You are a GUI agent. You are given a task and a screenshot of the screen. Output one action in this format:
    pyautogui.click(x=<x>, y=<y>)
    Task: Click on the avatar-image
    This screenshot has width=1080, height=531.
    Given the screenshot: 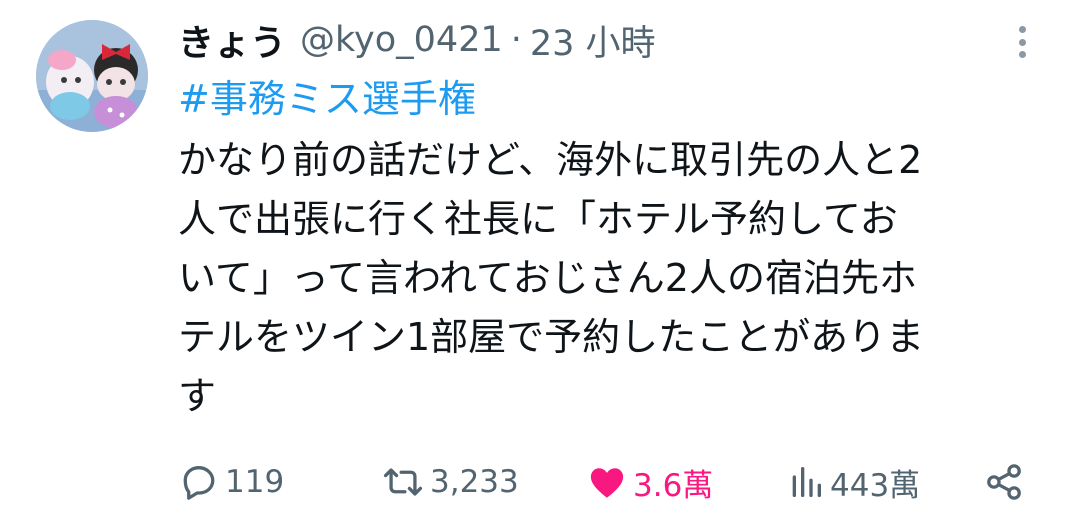 What is the action you would take?
    pyautogui.click(x=92, y=76)
    